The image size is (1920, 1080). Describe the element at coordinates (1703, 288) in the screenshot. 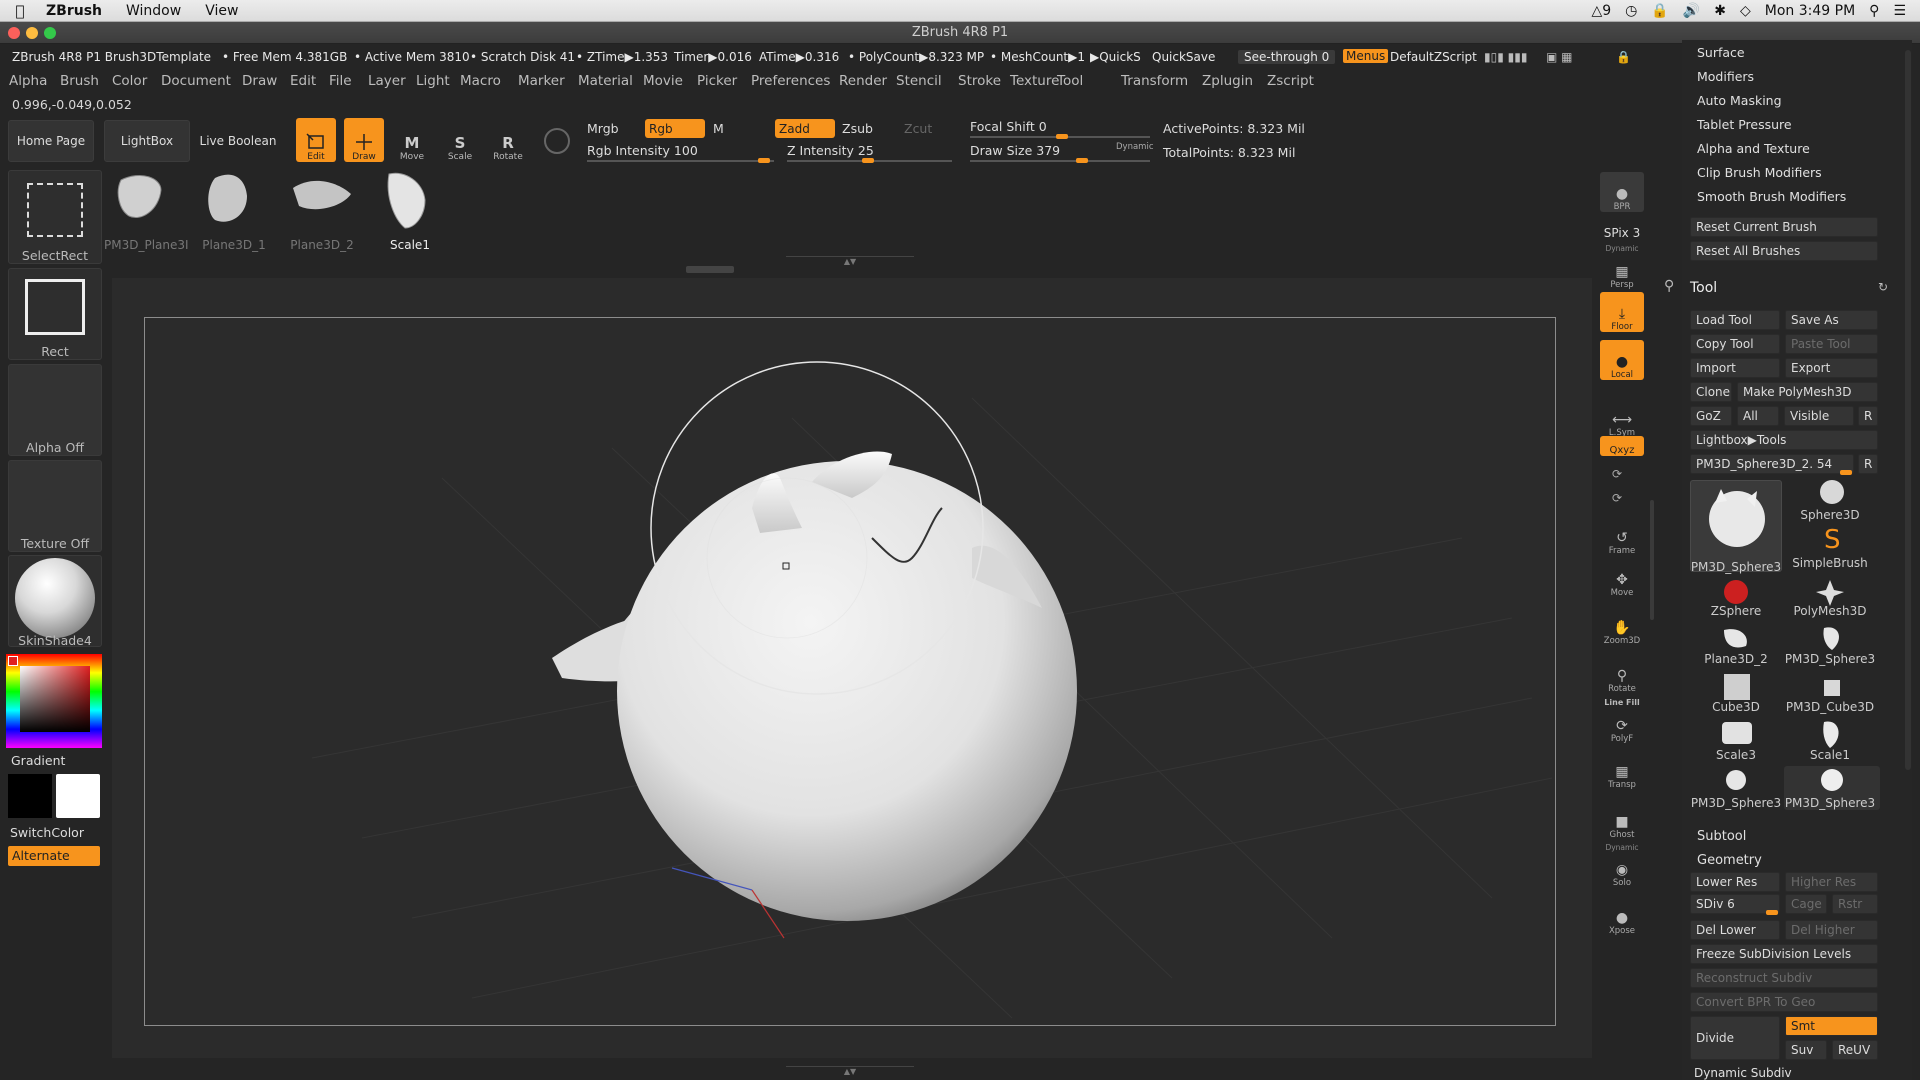

I see `tool-palette-title: Tool` at that location.